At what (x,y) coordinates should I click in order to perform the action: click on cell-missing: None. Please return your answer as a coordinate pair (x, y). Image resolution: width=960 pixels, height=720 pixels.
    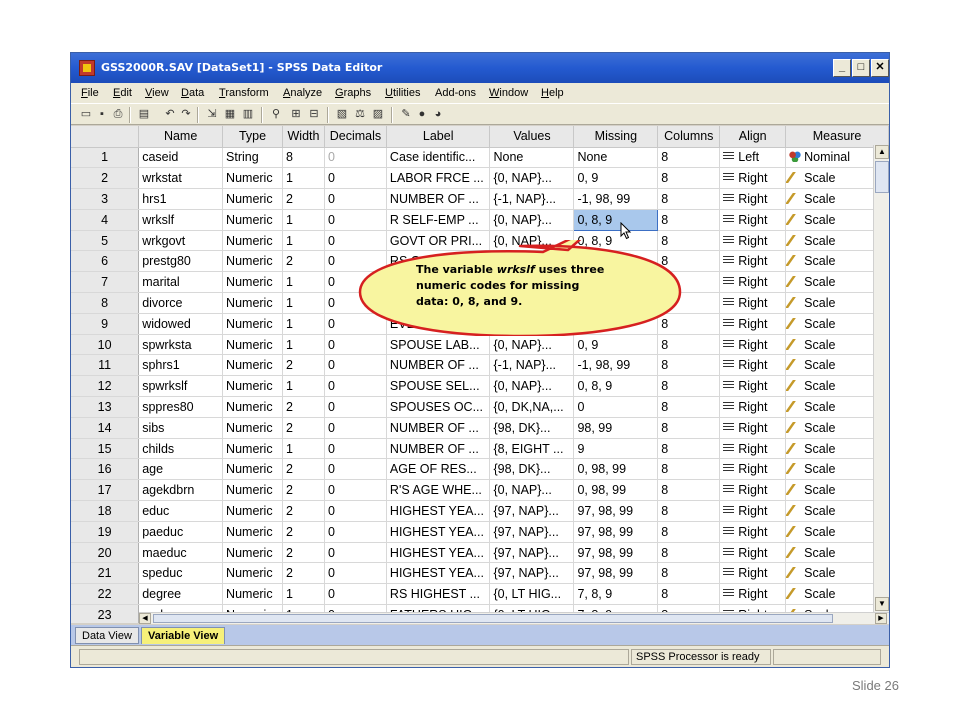
    Looking at the image, I should click on (616, 158).